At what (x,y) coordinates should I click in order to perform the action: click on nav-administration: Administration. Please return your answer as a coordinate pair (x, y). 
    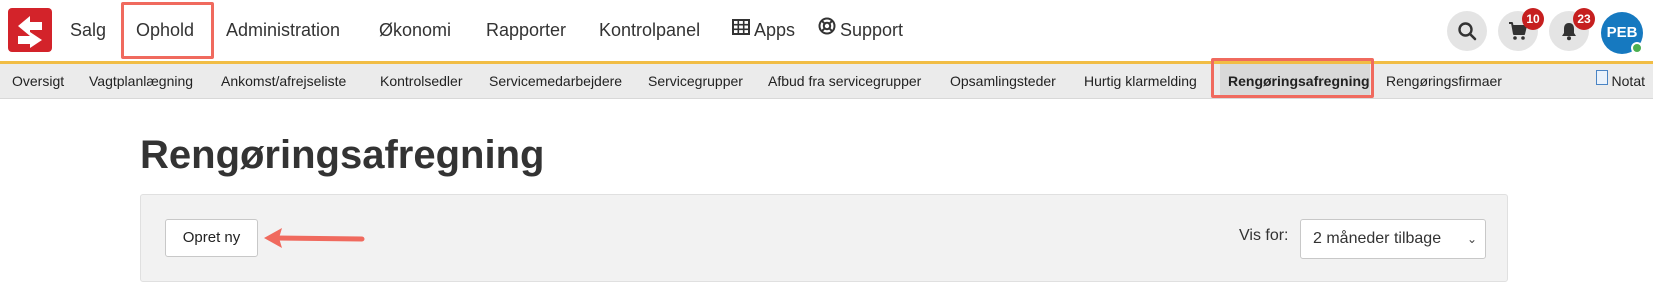
    Looking at the image, I should click on (283, 30).